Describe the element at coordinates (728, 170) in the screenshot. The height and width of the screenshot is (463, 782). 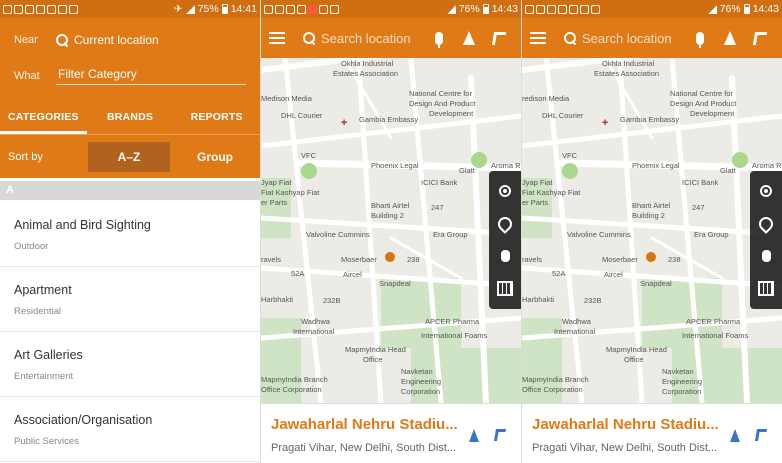
I see `svg-text: Glatt` at that location.